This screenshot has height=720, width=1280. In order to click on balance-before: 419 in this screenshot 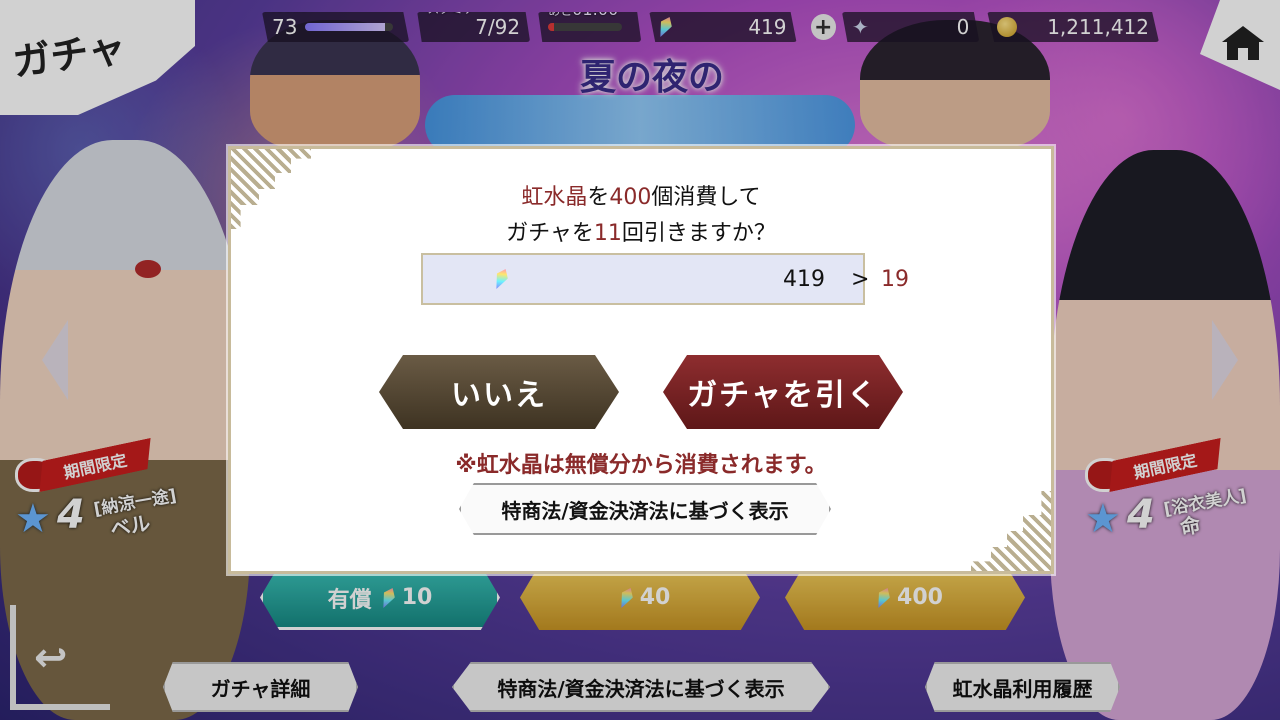, I will do `click(804, 279)`.